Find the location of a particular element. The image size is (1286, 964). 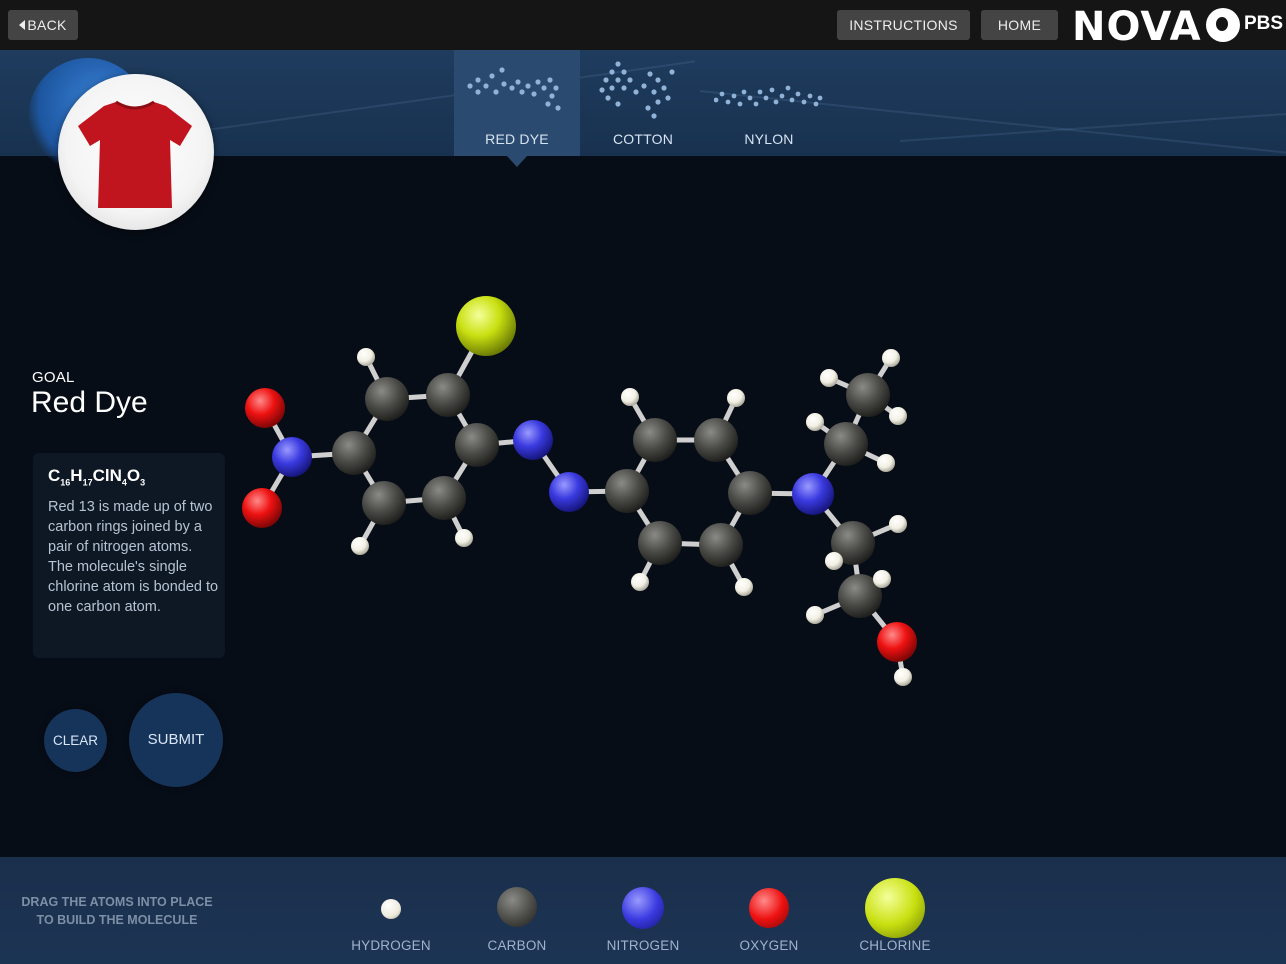

oxygen-atom-icon is located at coordinates (769, 908).